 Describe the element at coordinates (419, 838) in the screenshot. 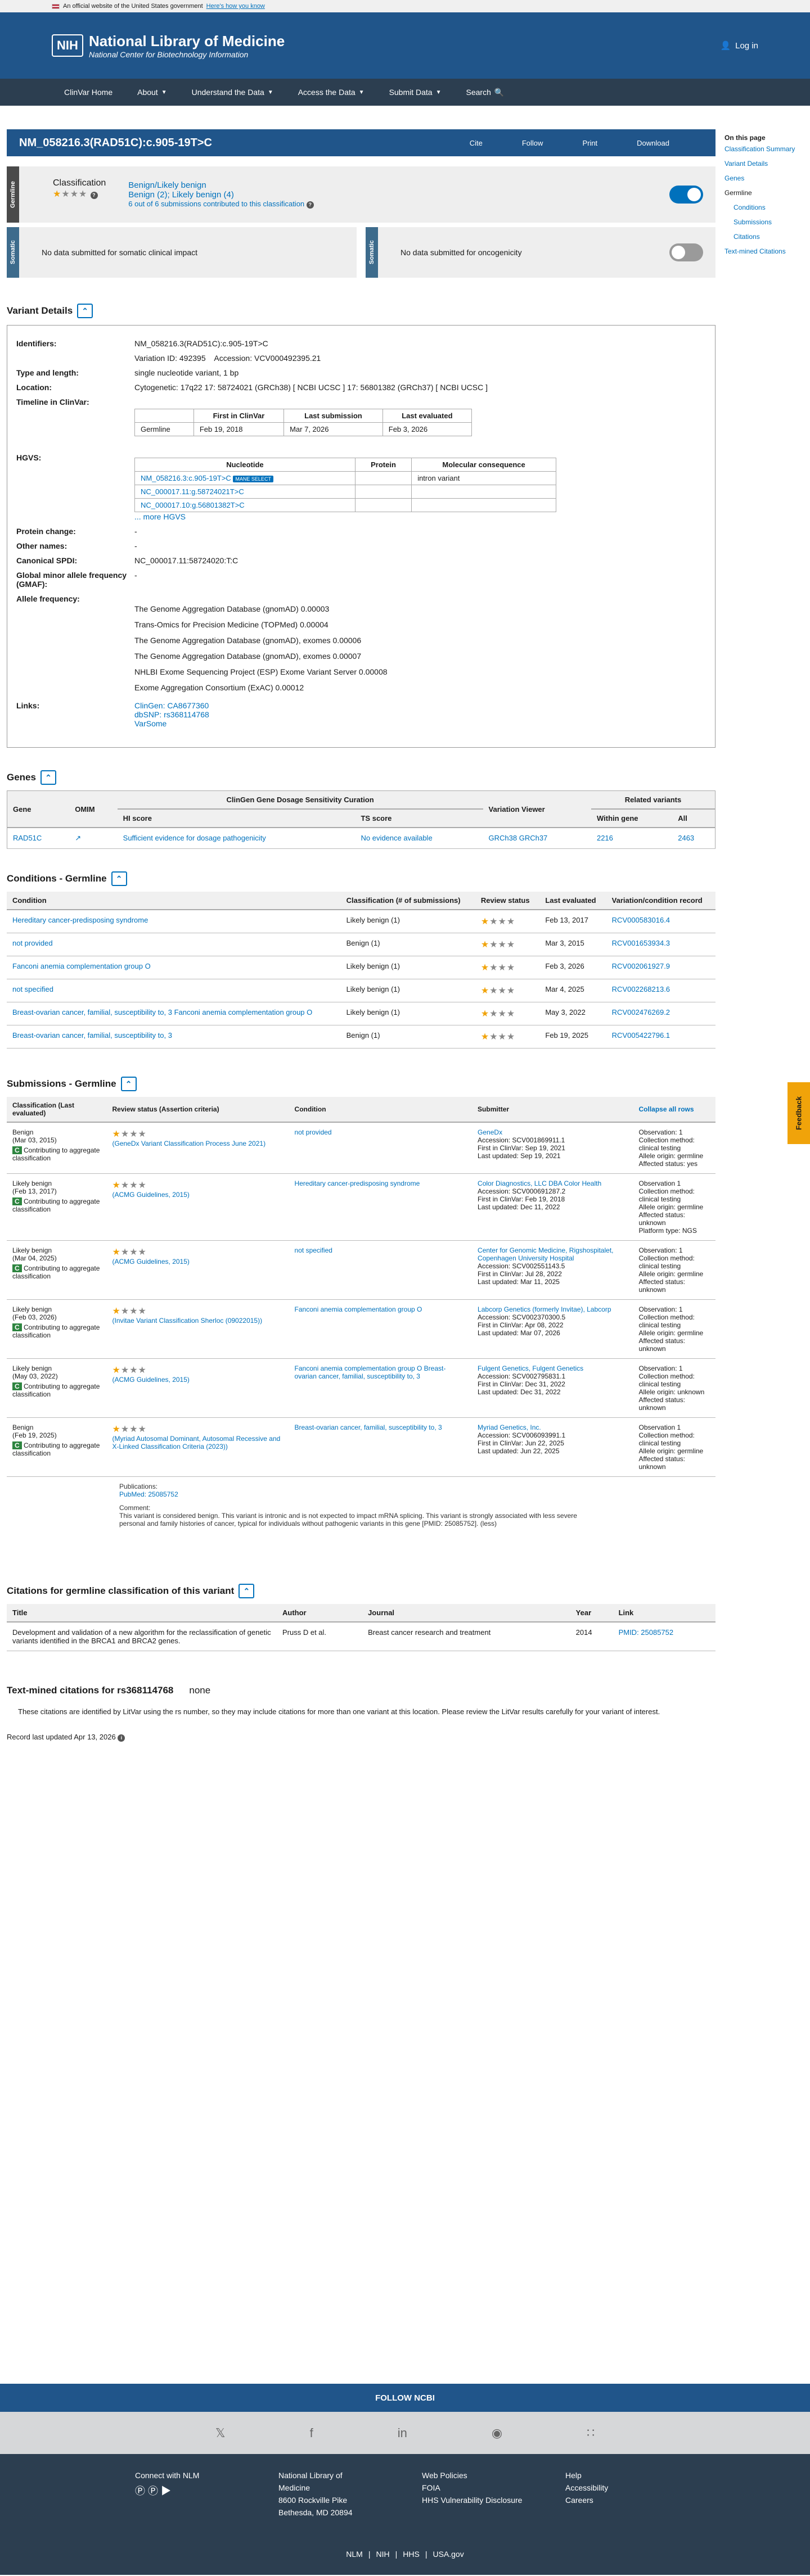

I see `ts-score-link: No evidence available` at that location.